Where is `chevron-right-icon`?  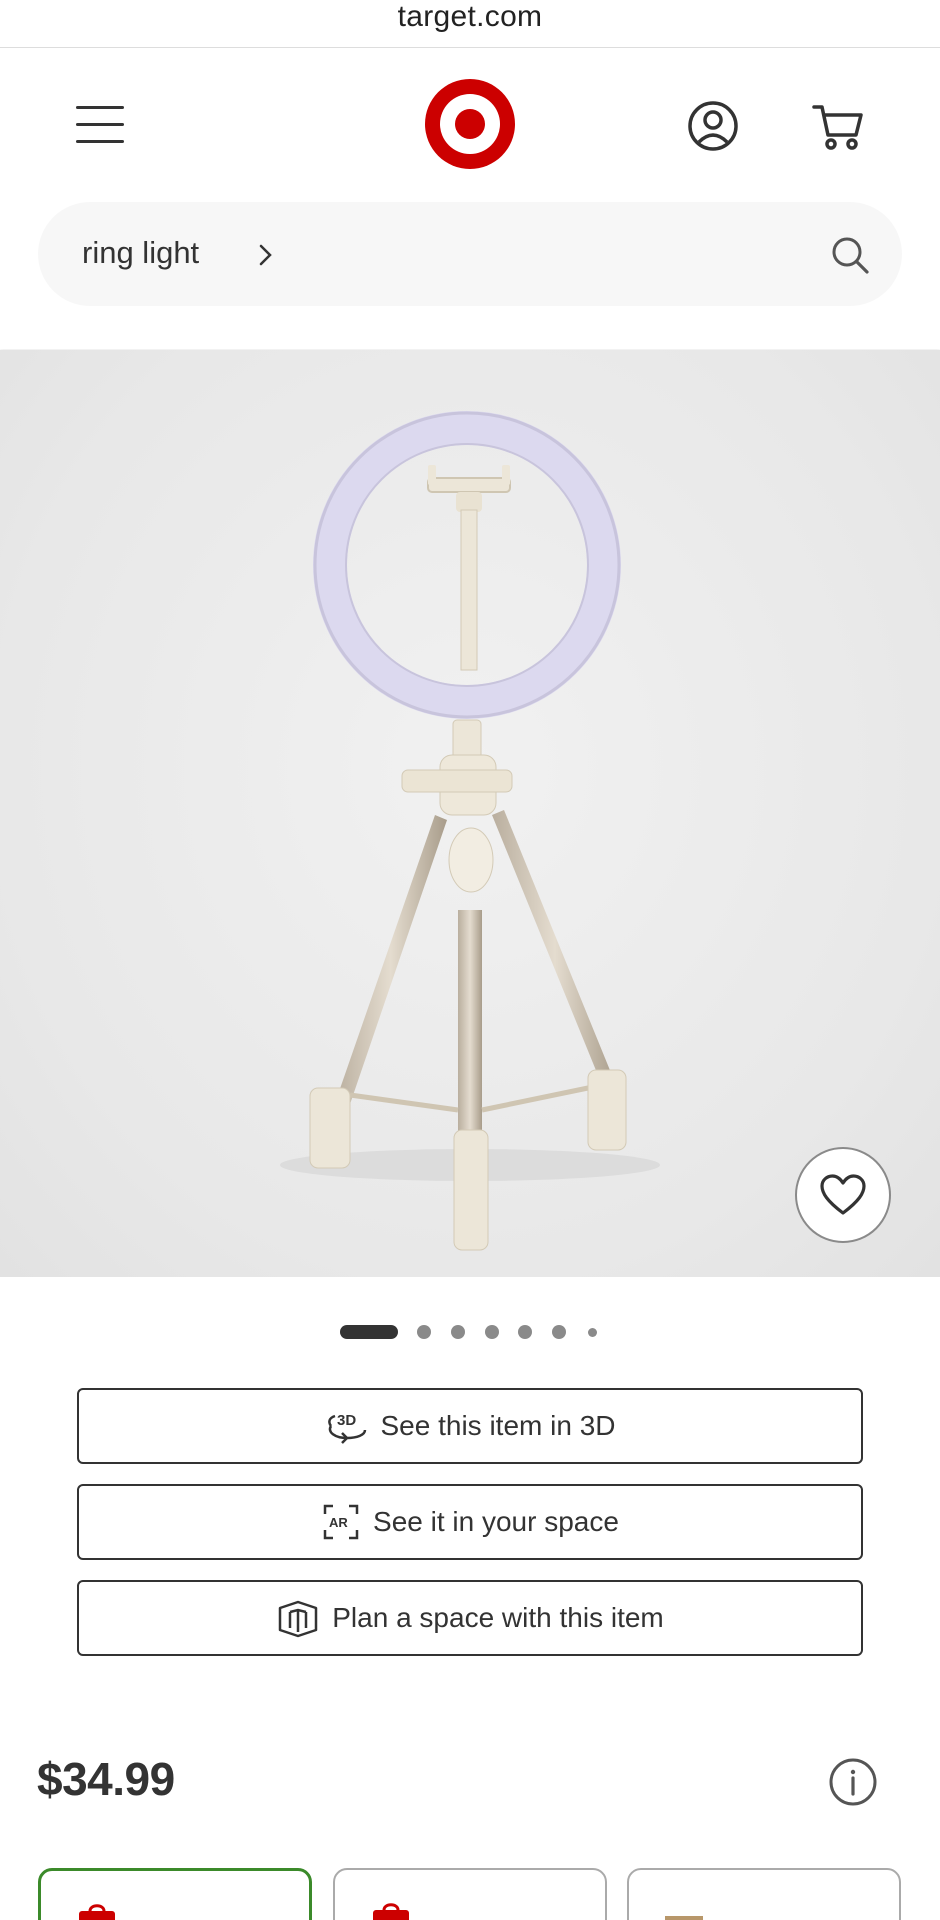 chevron-right-icon is located at coordinates (265, 255).